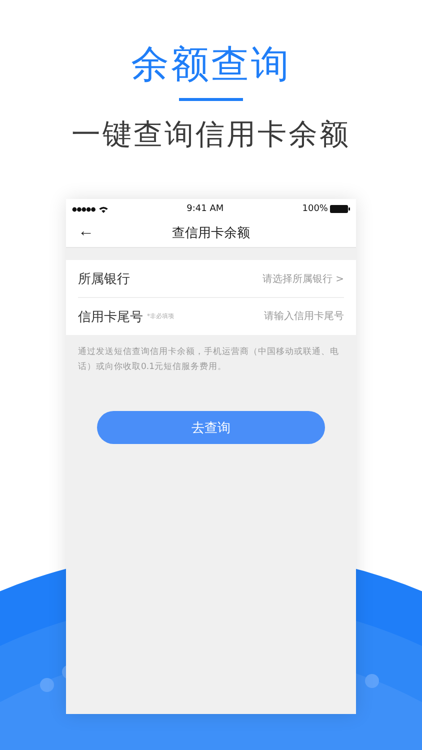 The height and width of the screenshot is (750, 422). I want to click on battery-percent: 100%, so click(315, 209).